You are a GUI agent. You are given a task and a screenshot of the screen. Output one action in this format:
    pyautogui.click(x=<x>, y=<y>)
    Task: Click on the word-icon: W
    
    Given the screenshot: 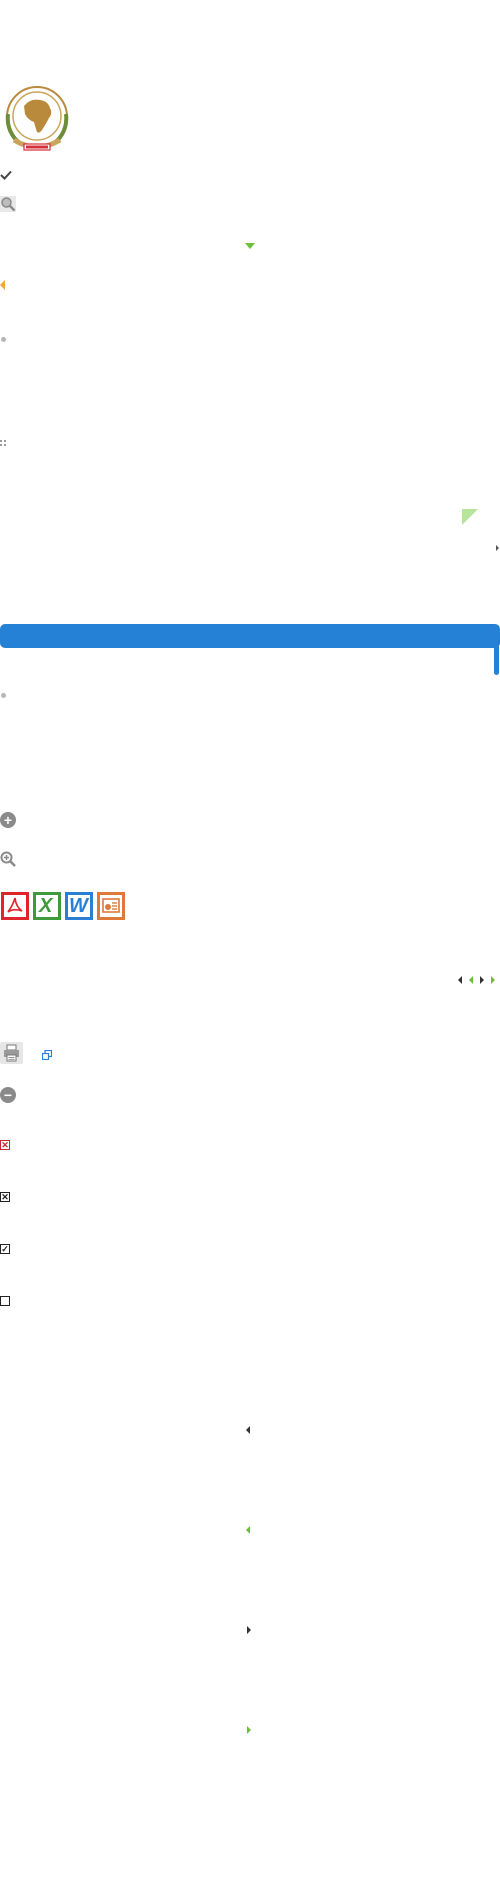 What is the action you would take?
    pyautogui.click(x=79, y=906)
    